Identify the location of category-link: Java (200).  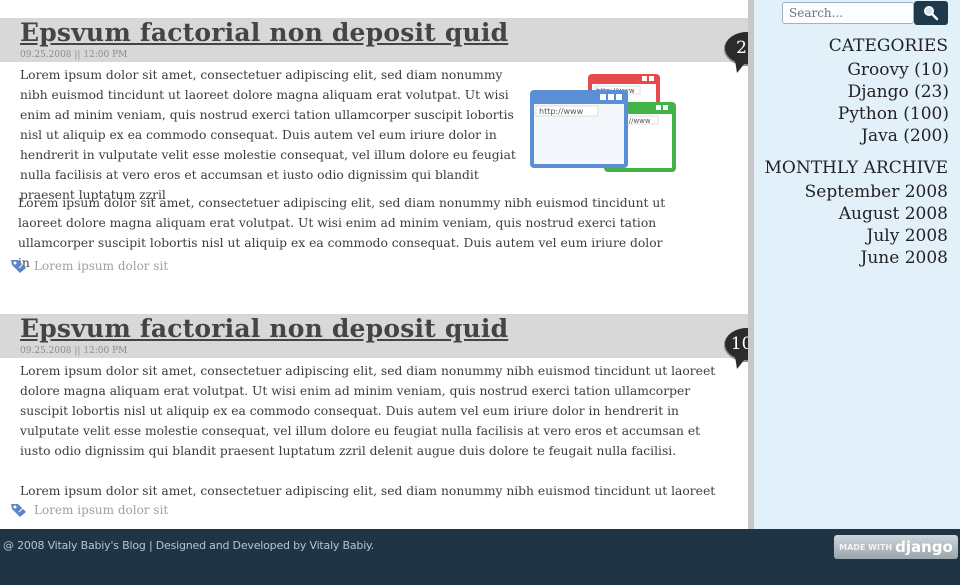
(893, 136).